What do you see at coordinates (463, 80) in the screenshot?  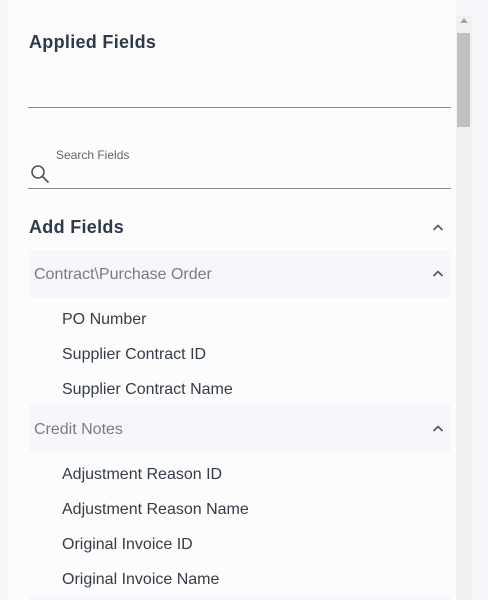 I see `scrollbar-thumb` at bounding box center [463, 80].